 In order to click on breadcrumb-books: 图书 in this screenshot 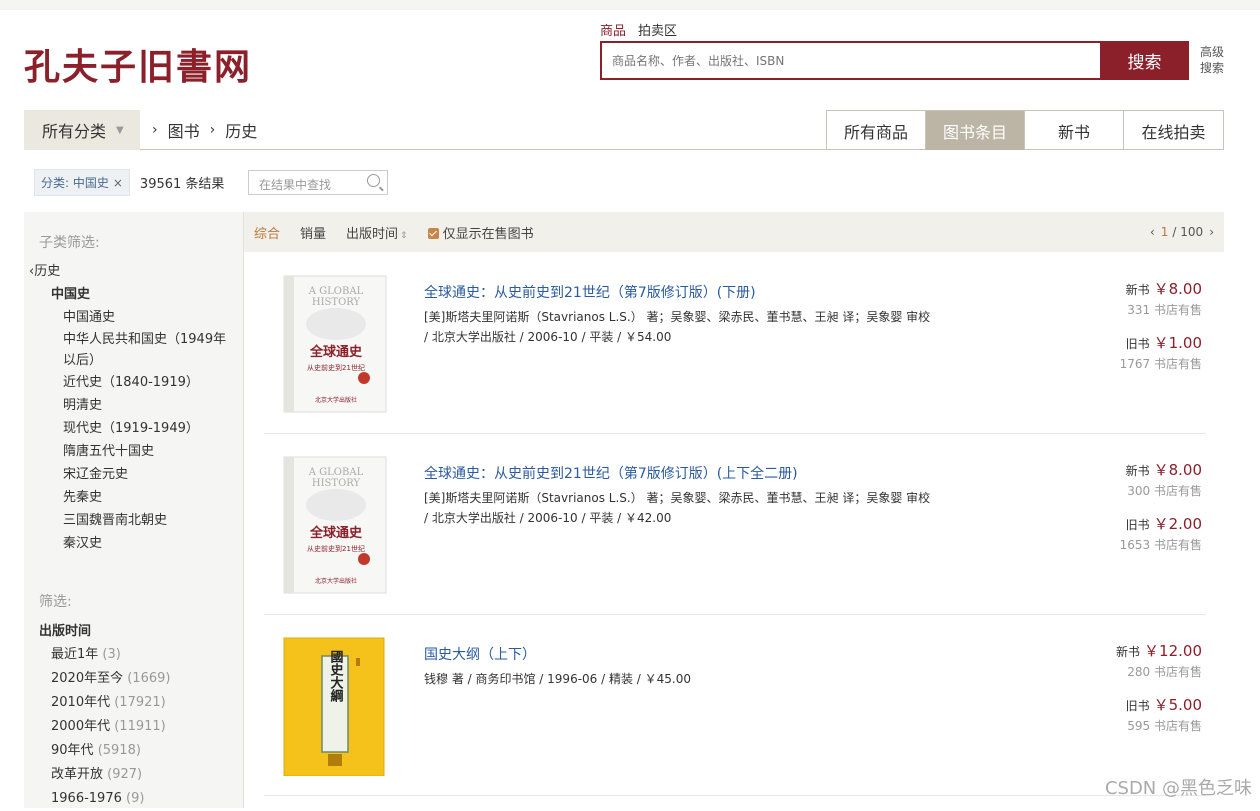, I will do `click(184, 130)`.